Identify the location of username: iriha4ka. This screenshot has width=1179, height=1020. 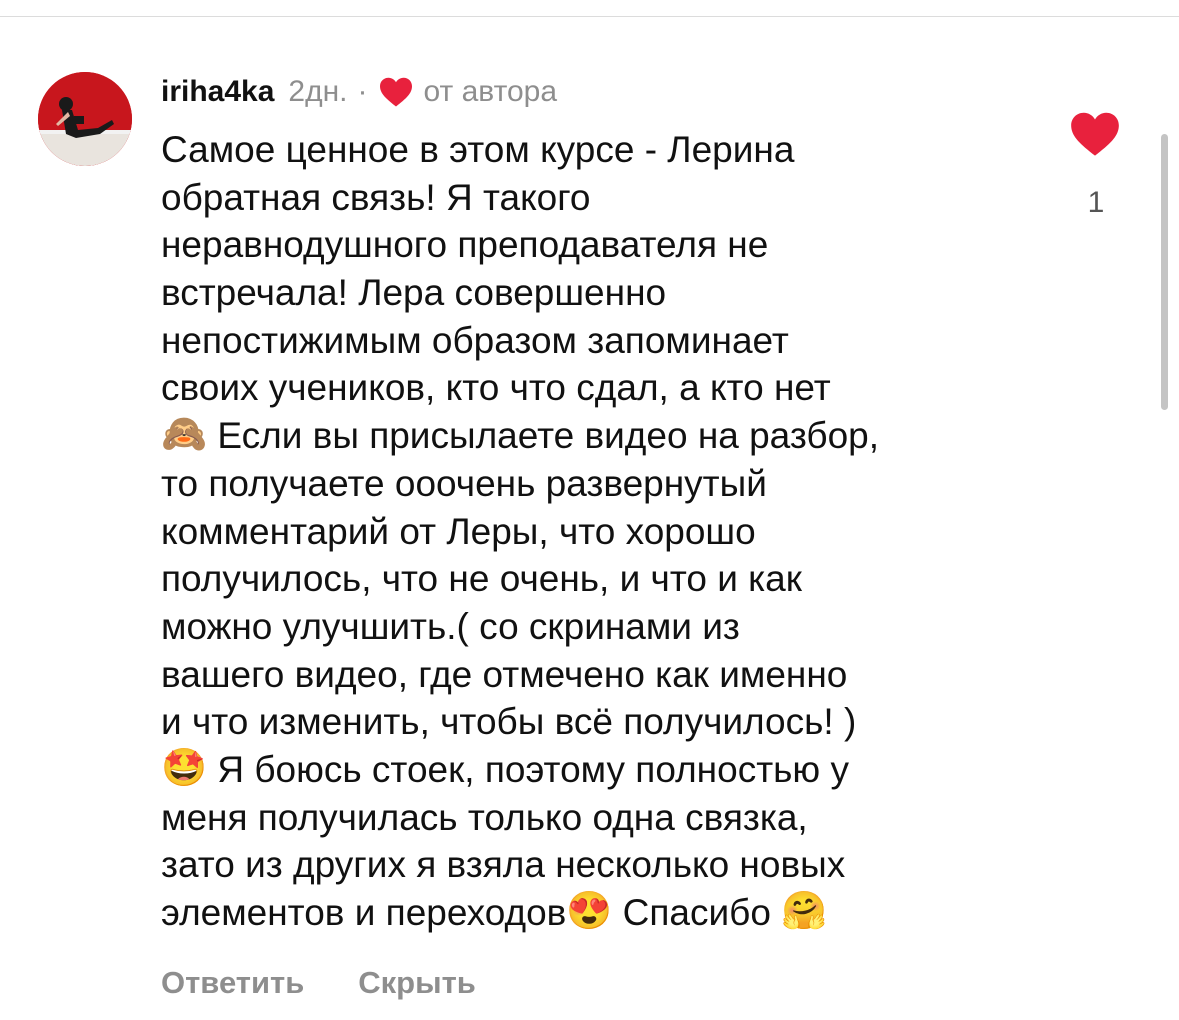
(217, 92).